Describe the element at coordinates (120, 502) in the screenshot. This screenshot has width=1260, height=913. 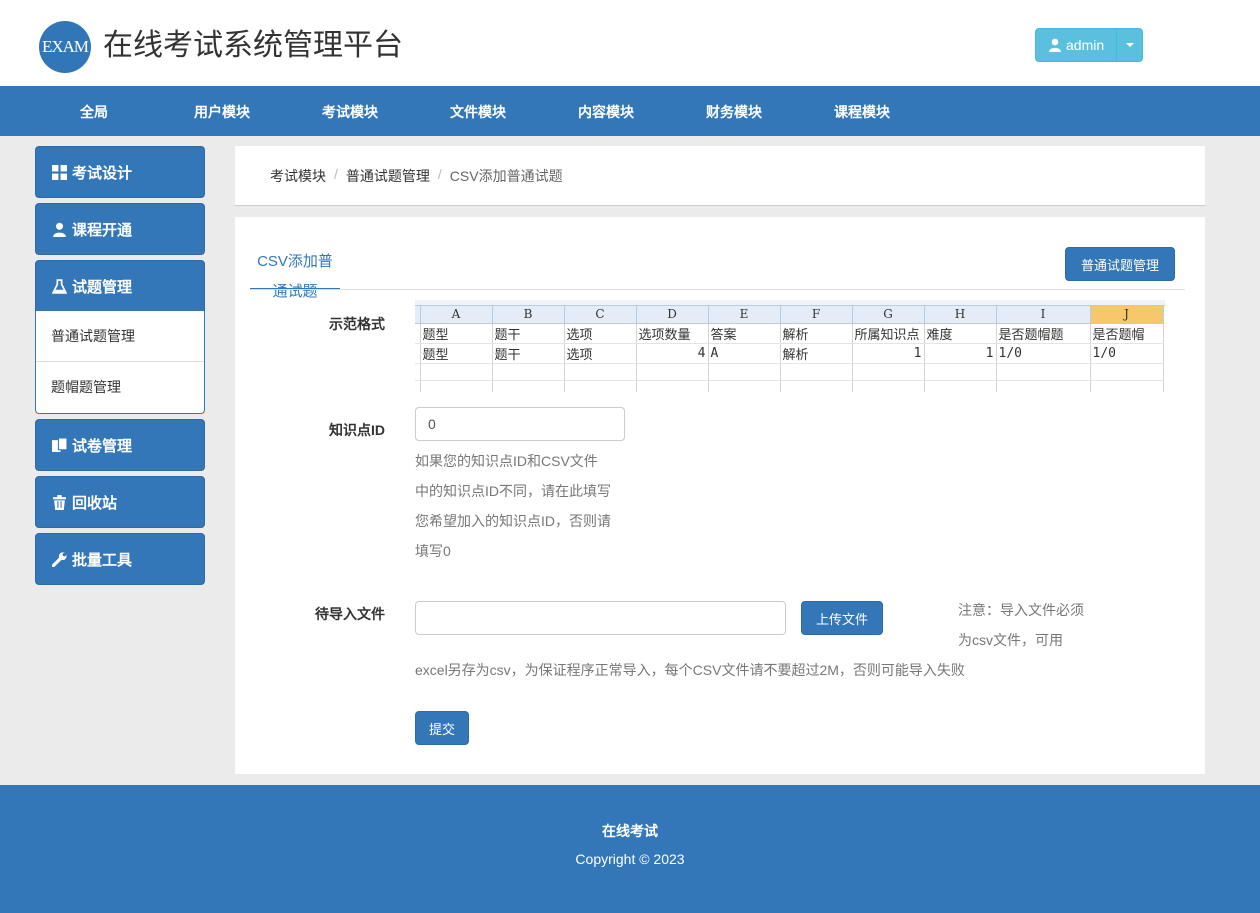
I see `sidebar-item-recycle: 回收站` at that location.